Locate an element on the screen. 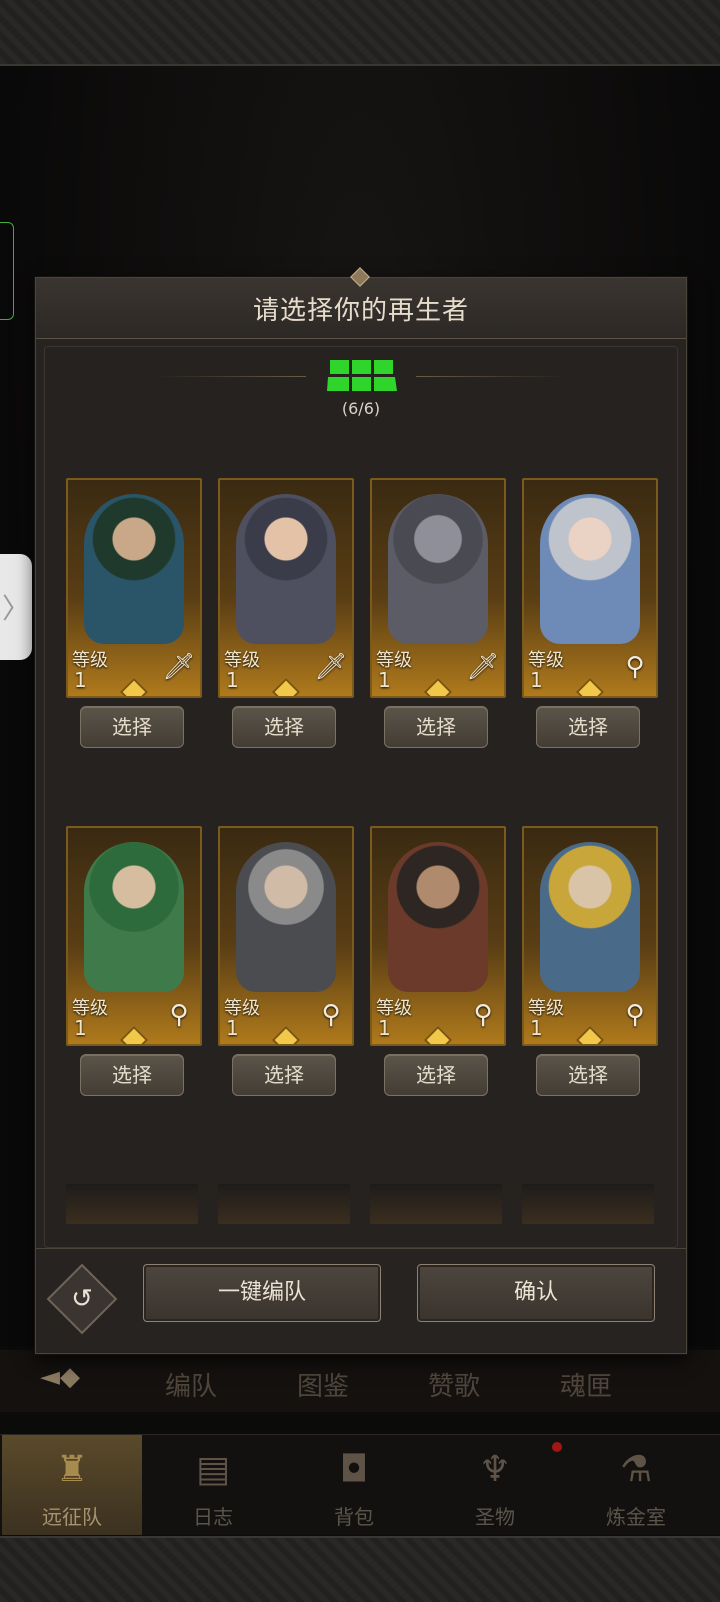 Image resolution: width=720 pixels, height=1602 pixels. divider-left is located at coordinates (231, 376).